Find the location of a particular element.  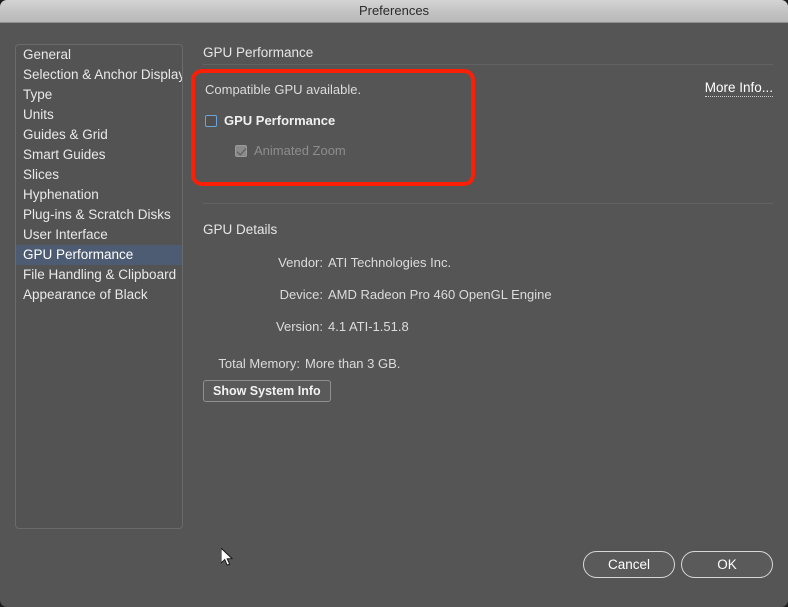

gpu-compatibility-status: Compatible GPU available. is located at coordinates (283, 89).